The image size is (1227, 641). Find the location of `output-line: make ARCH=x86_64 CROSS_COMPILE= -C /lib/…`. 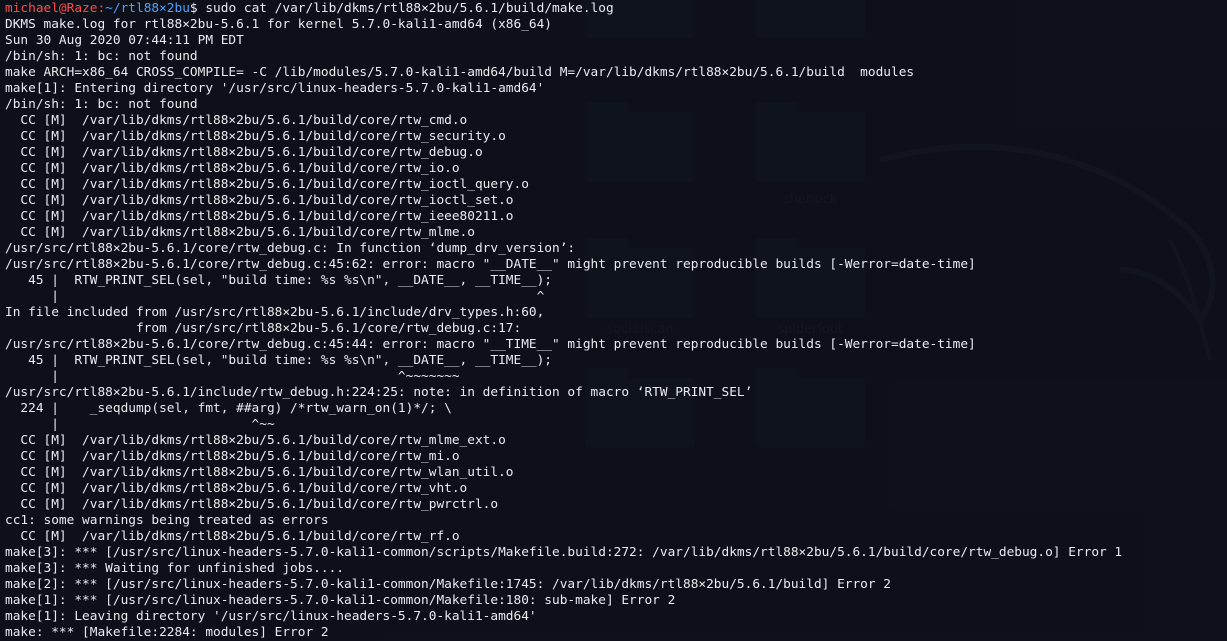

output-line: make ARCH=x86_64 CROSS_COMPILE= -C /lib/… is located at coordinates (460, 72).